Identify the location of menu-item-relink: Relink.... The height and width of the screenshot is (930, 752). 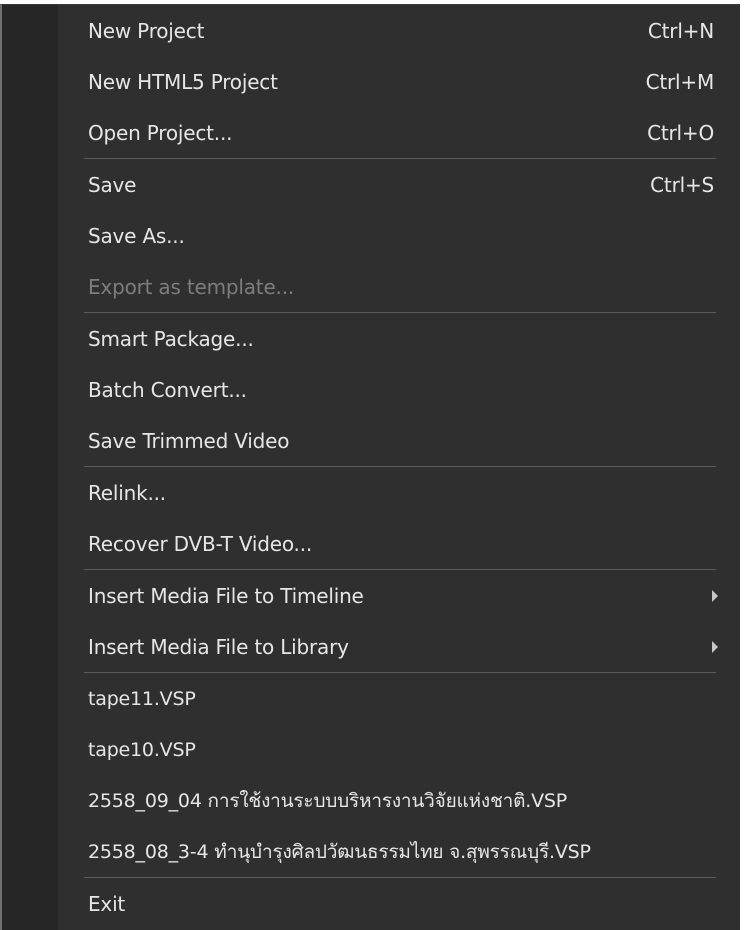
(399, 492).